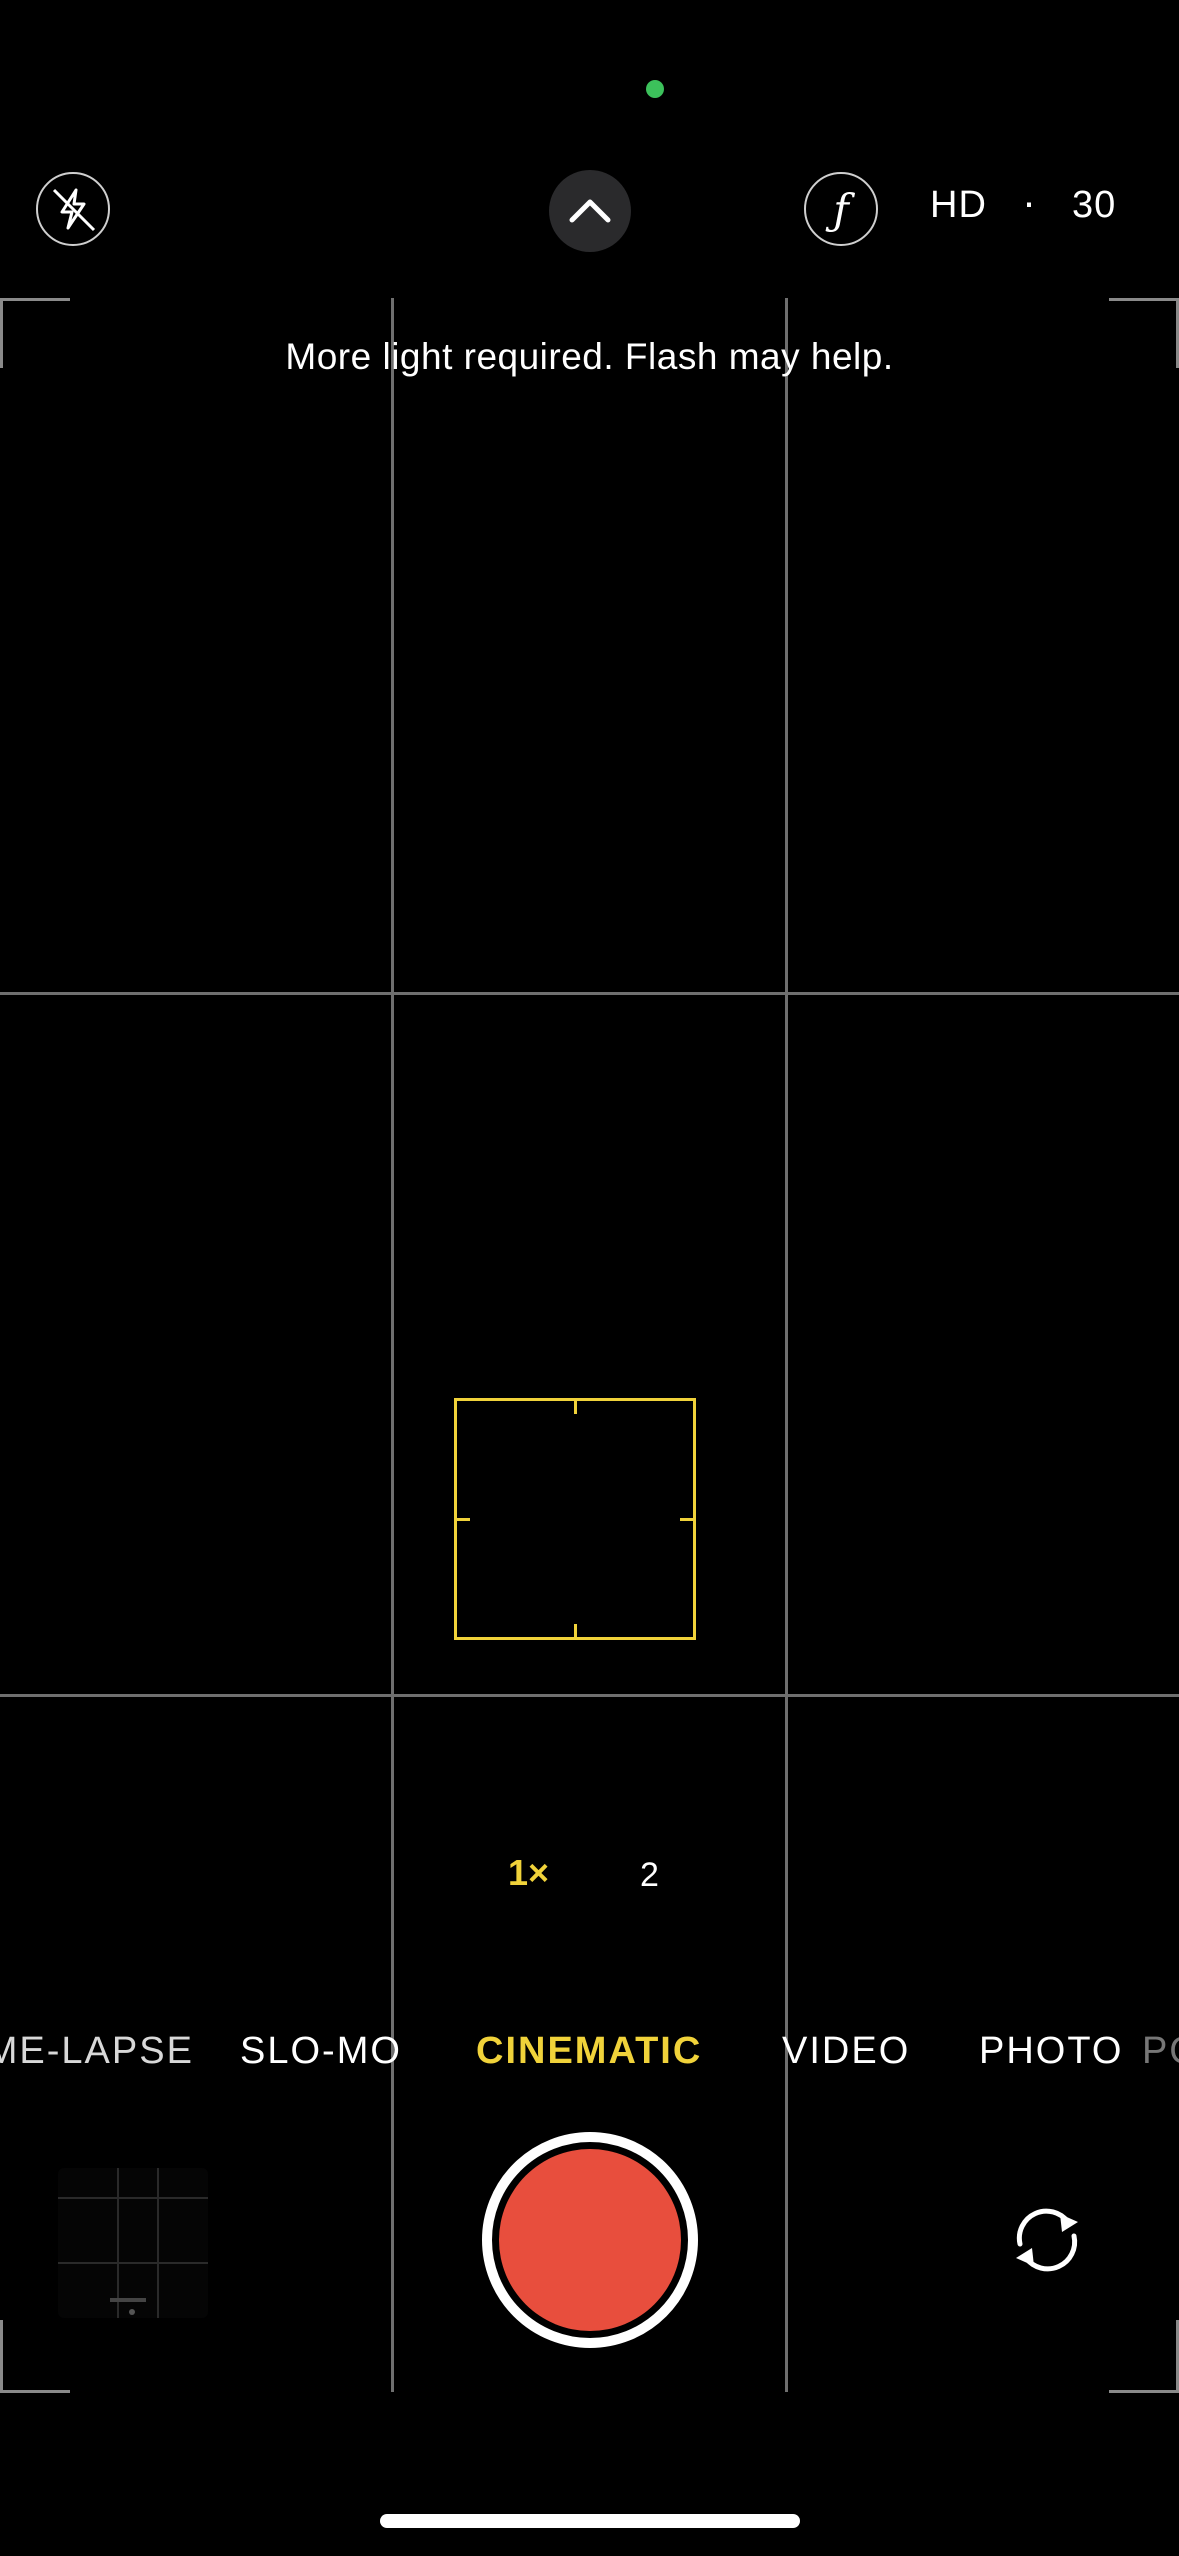 The width and height of the screenshot is (1179, 2556). I want to click on camera-flip-icon, so click(1047, 2240).